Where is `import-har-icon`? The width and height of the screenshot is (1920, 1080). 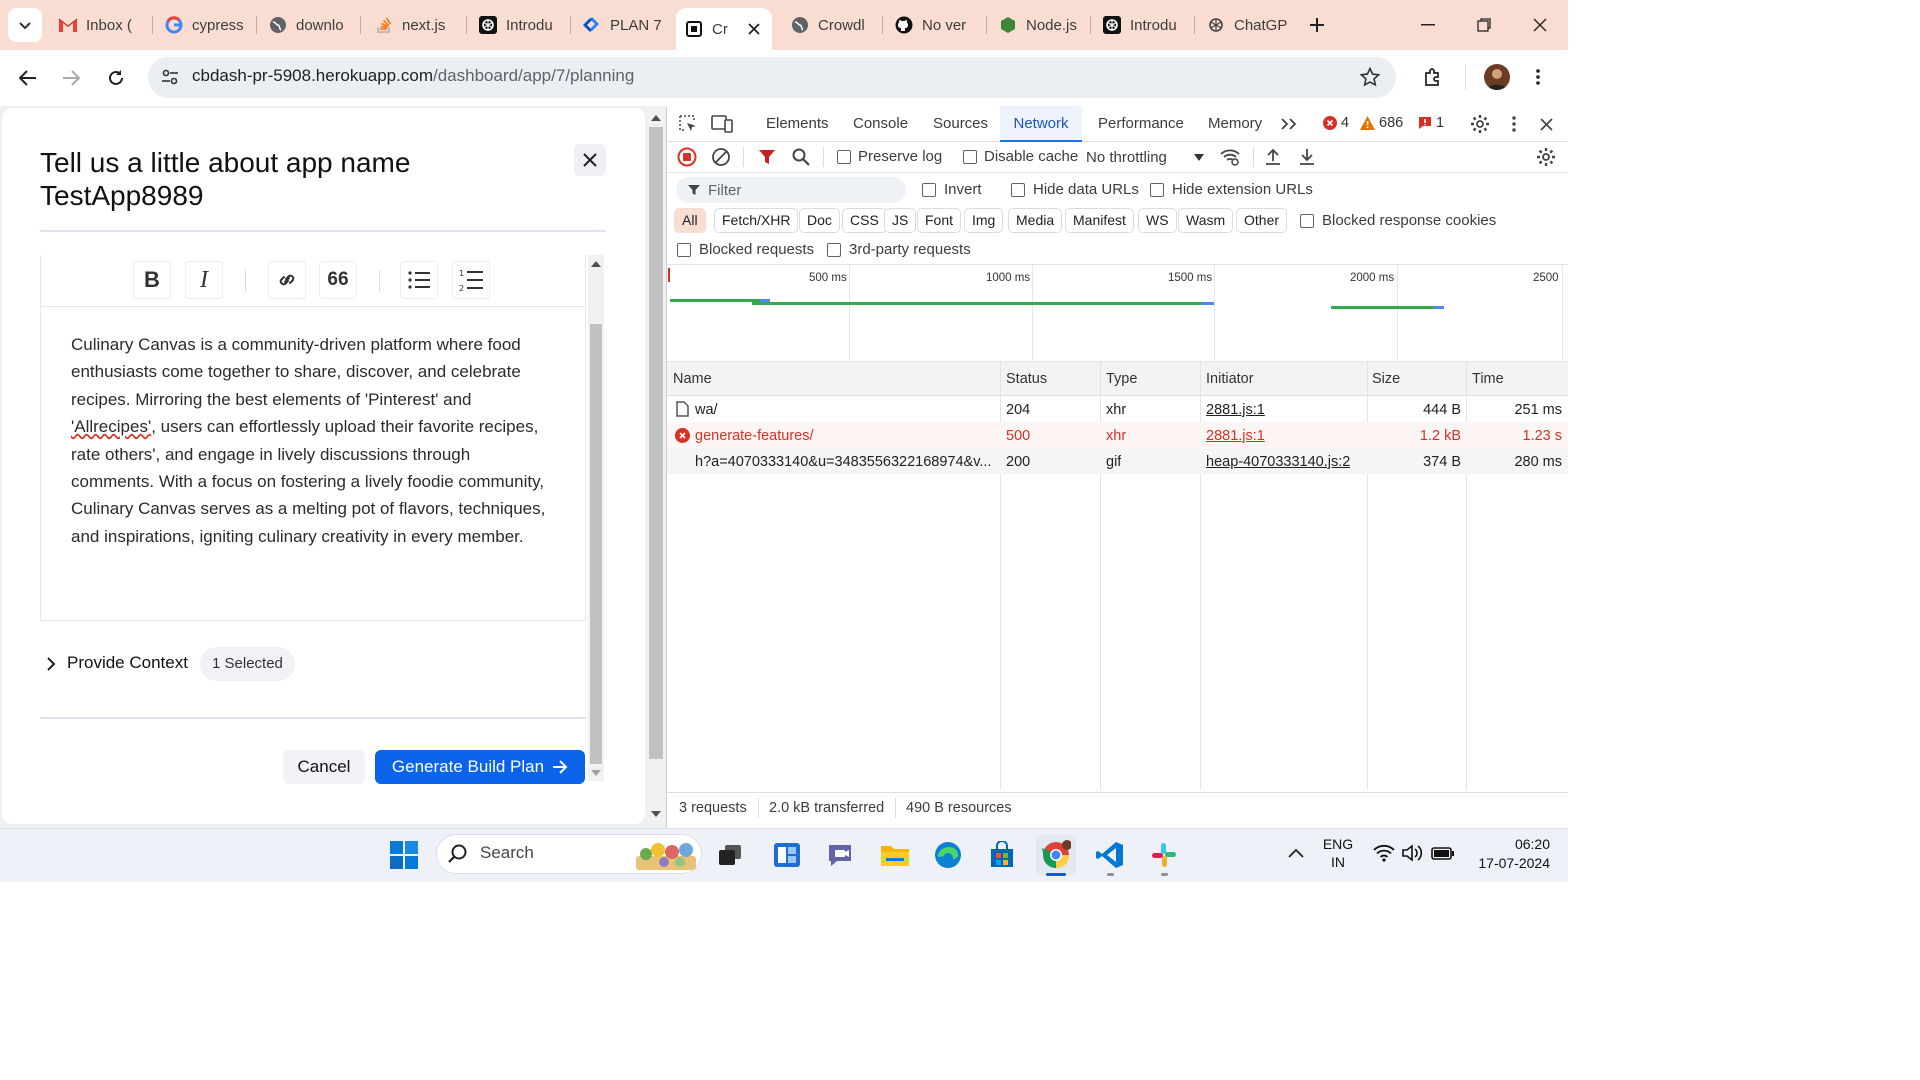
import-har-icon is located at coordinates (1273, 157).